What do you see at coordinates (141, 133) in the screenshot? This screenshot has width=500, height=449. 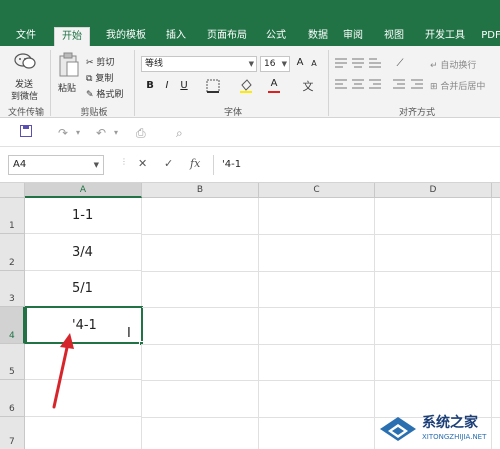 I see `print-preview-icon: ⎙` at bounding box center [141, 133].